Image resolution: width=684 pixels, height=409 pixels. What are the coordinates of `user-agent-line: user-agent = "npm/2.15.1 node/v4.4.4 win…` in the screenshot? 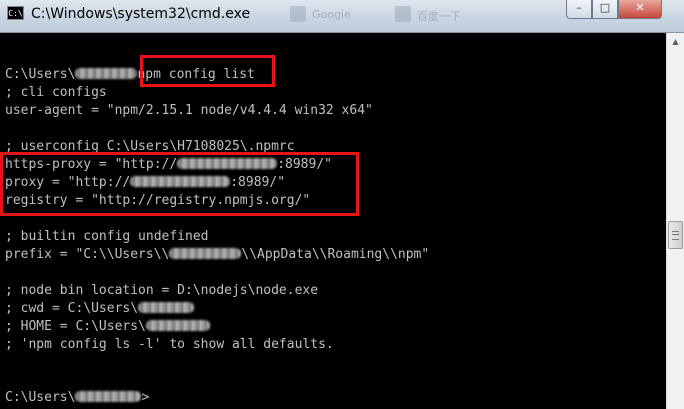 It's located at (189, 110).